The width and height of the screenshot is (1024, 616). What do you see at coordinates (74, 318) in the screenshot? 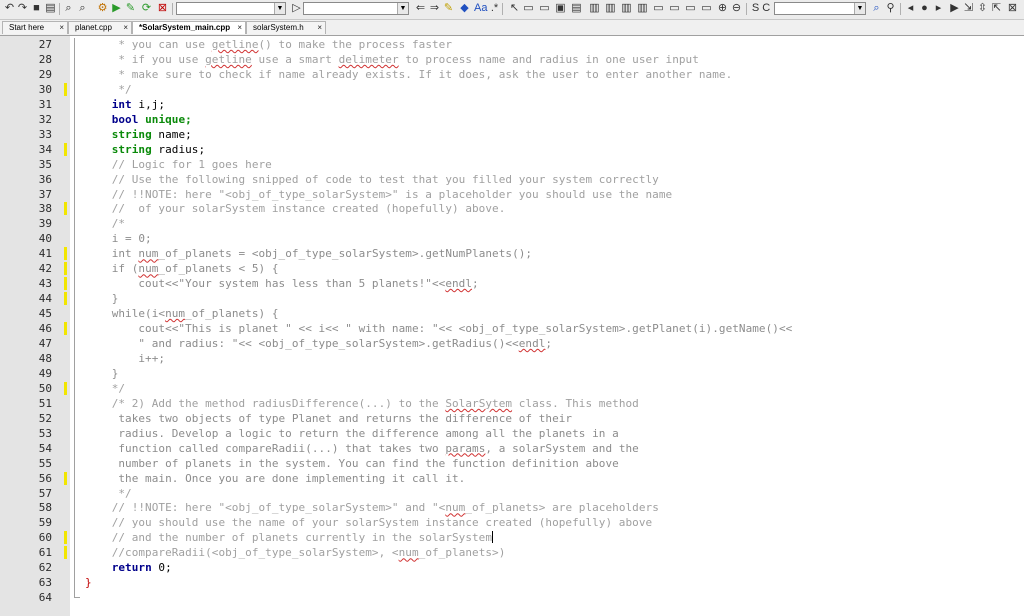
I see `fold-line` at bounding box center [74, 318].